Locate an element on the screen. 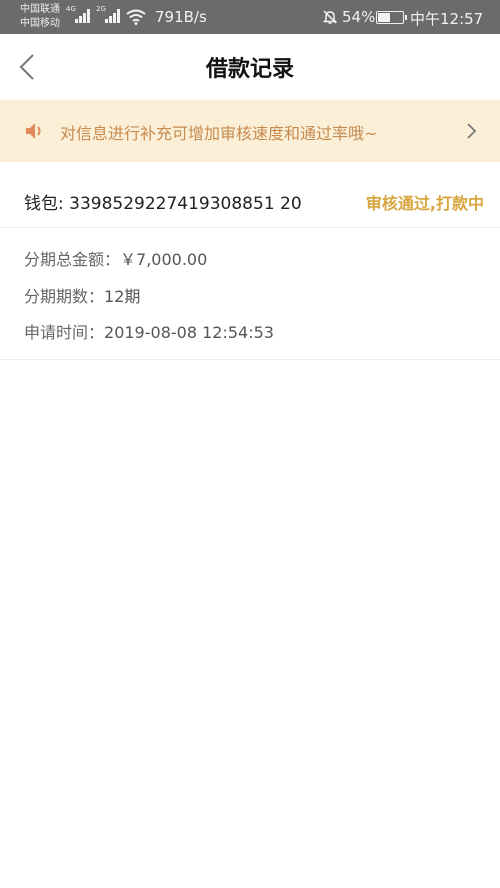 Image resolution: width=500 pixels, height=888 pixels. detail-label: 分期期数： is located at coordinates (64, 296).